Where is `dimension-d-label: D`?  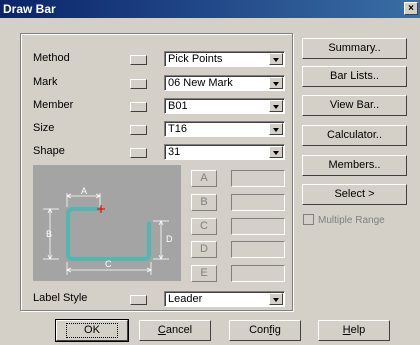 dimension-d-label: D is located at coordinates (169, 239).